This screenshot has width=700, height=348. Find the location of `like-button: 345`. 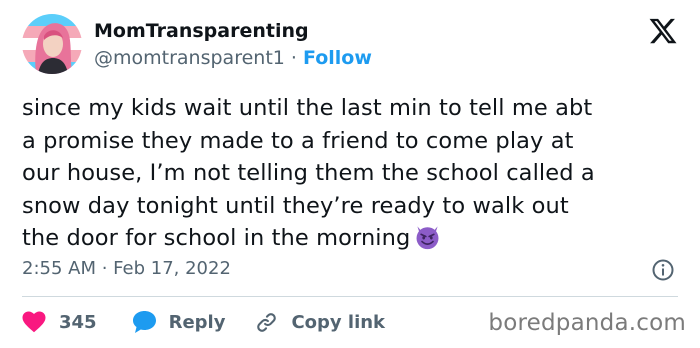

like-button: 345 is located at coordinates (59, 322).